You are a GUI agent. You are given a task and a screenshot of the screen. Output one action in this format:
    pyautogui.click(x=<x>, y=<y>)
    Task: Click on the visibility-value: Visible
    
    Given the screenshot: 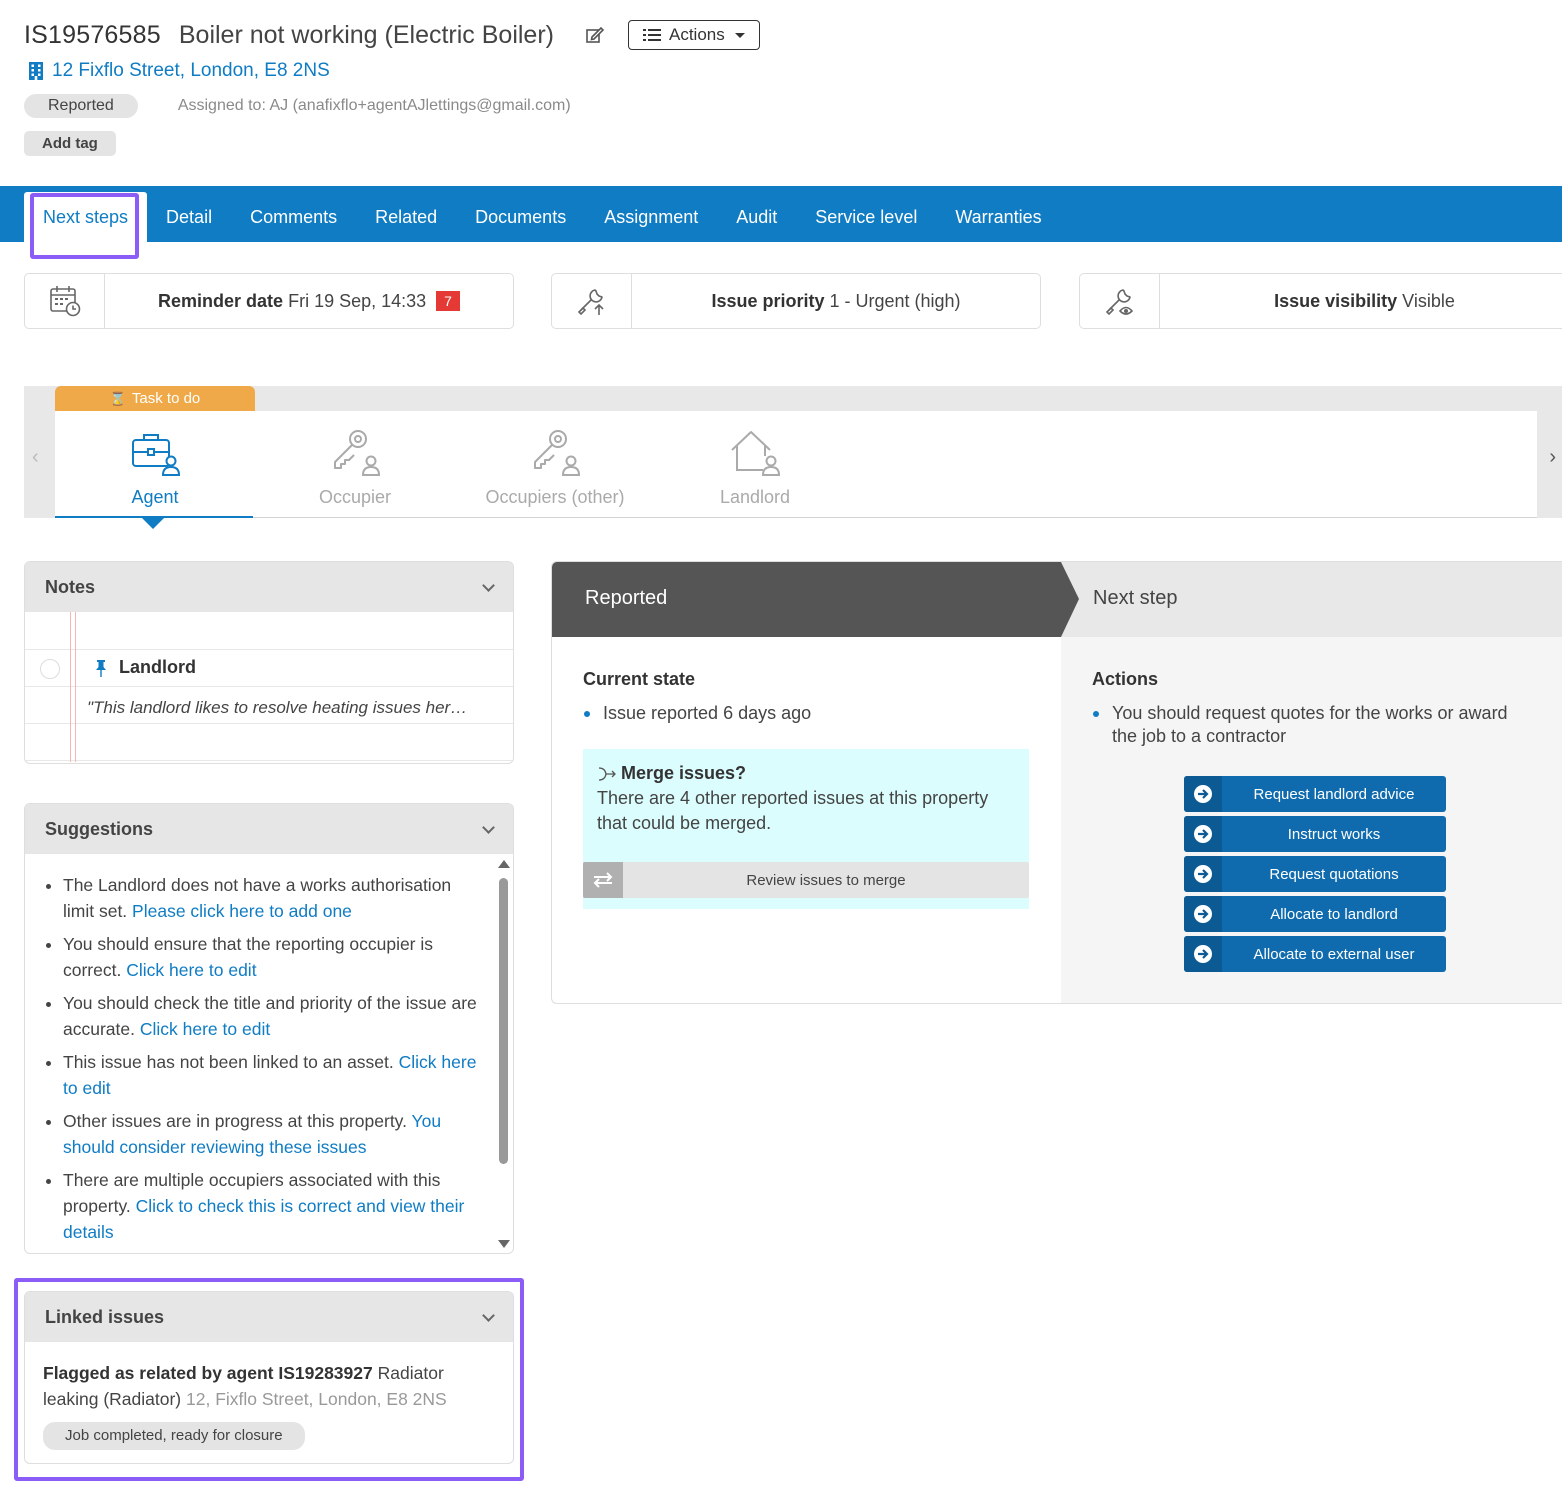 What is the action you would take?
    pyautogui.click(x=1428, y=300)
    